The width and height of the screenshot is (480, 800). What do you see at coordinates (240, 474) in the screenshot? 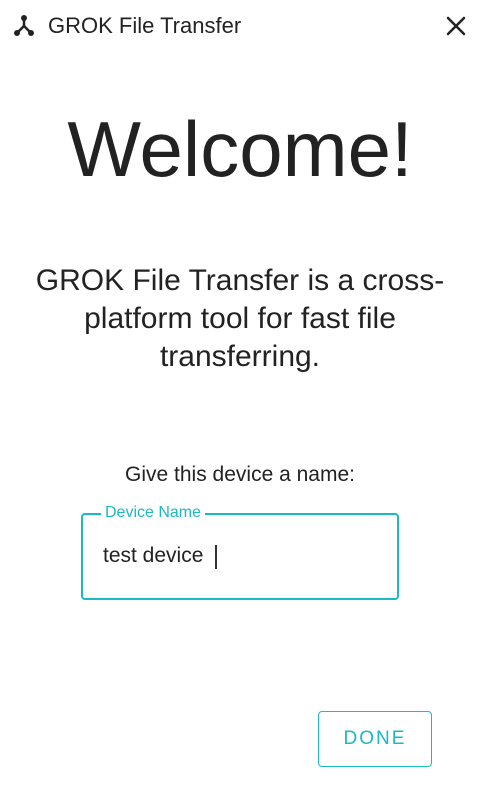
I see `device-name-prompt: Give this device a name:` at bounding box center [240, 474].